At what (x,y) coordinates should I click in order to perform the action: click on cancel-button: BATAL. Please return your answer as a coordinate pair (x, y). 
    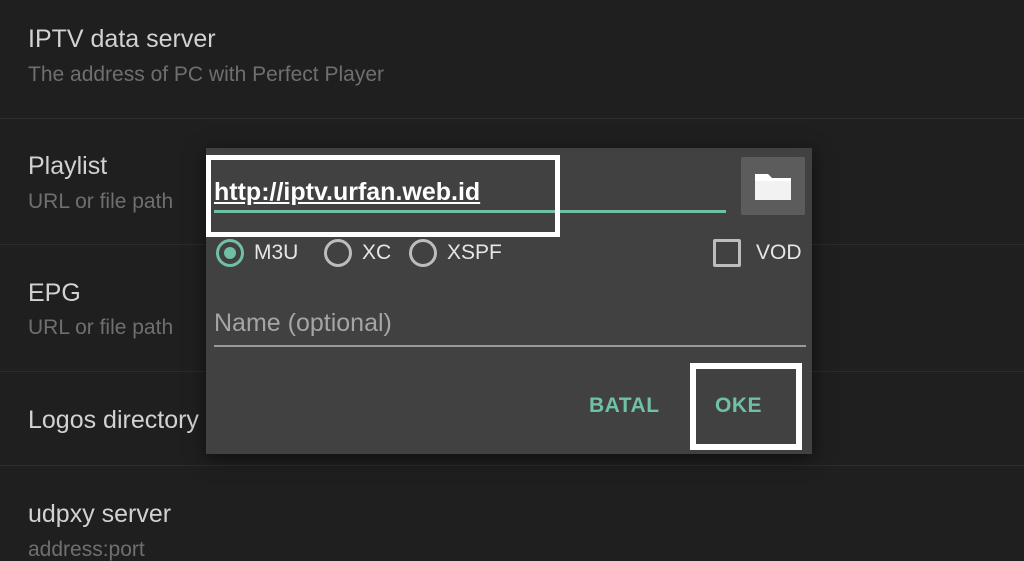
    Looking at the image, I should click on (624, 406).